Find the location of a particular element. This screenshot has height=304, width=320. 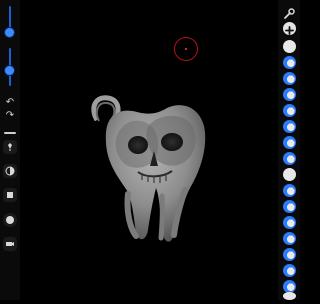

brush-icon is located at coordinates (10, 147).